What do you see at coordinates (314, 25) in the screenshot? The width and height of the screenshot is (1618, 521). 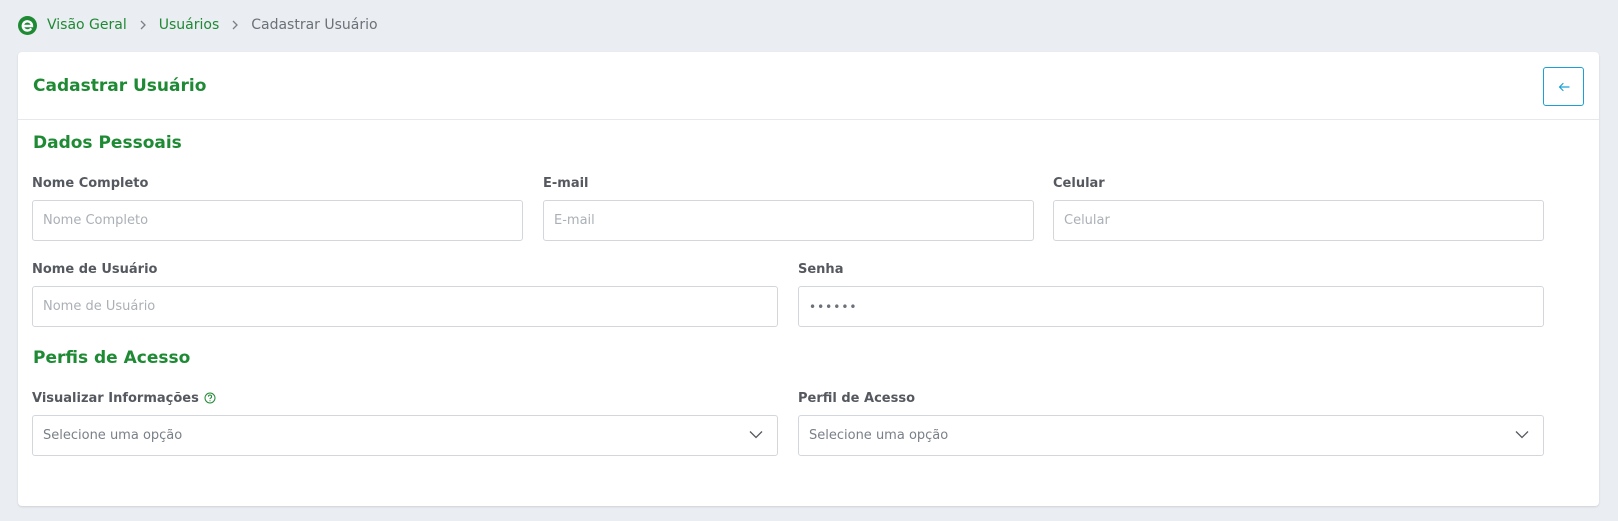 I see `breadcrumb-current: Cadastrar Usuário` at bounding box center [314, 25].